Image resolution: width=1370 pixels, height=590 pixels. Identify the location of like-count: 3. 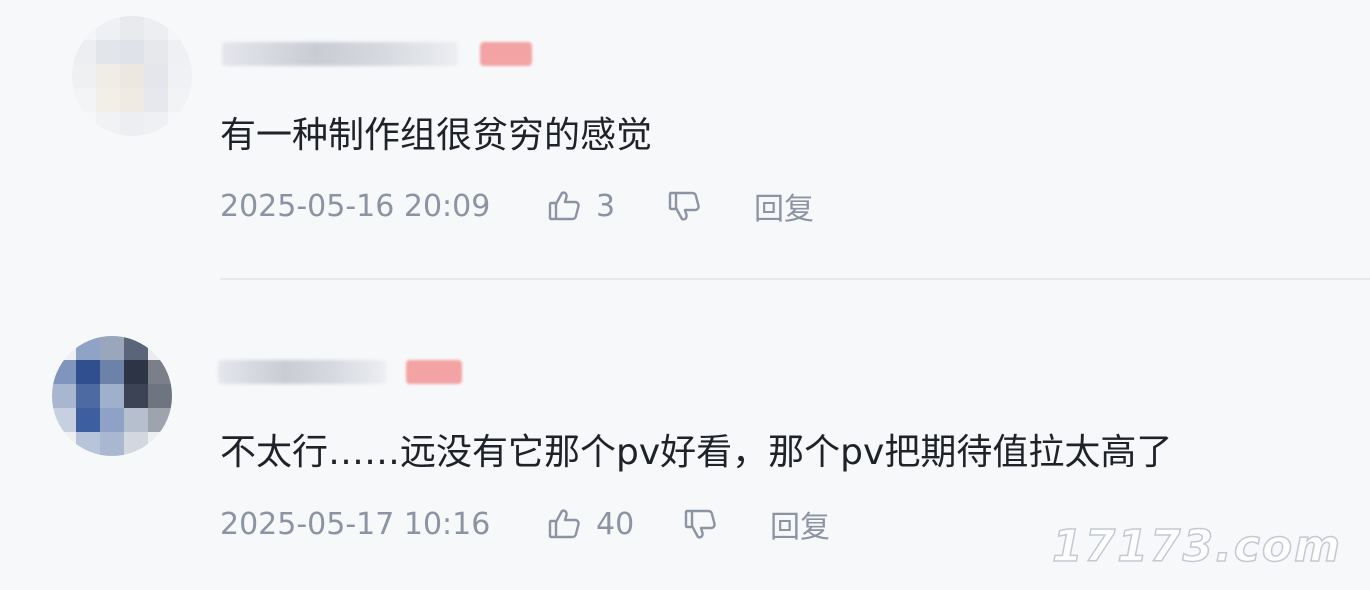
(606, 206).